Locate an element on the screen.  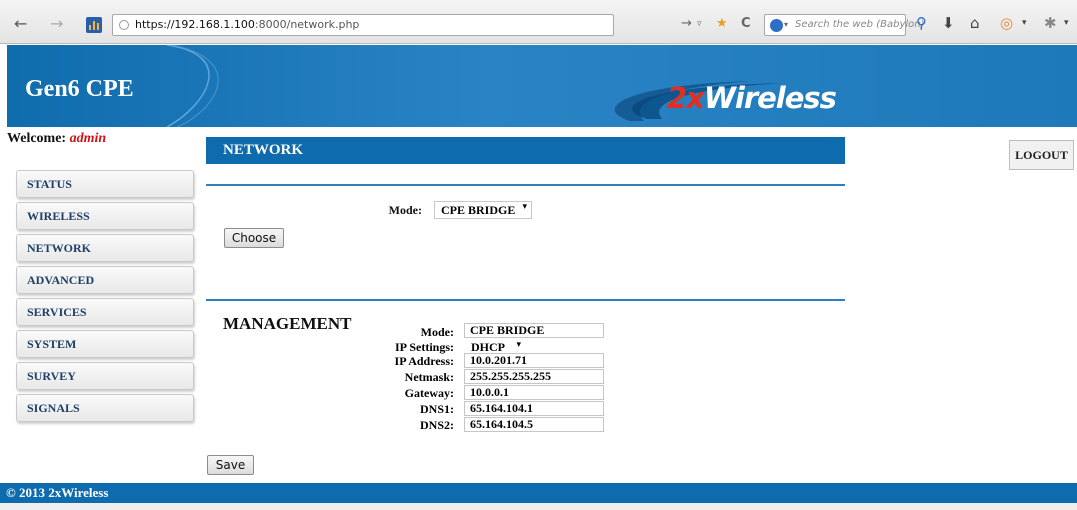
dns2-field: 65.164.104.5 is located at coordinates (534, 424).